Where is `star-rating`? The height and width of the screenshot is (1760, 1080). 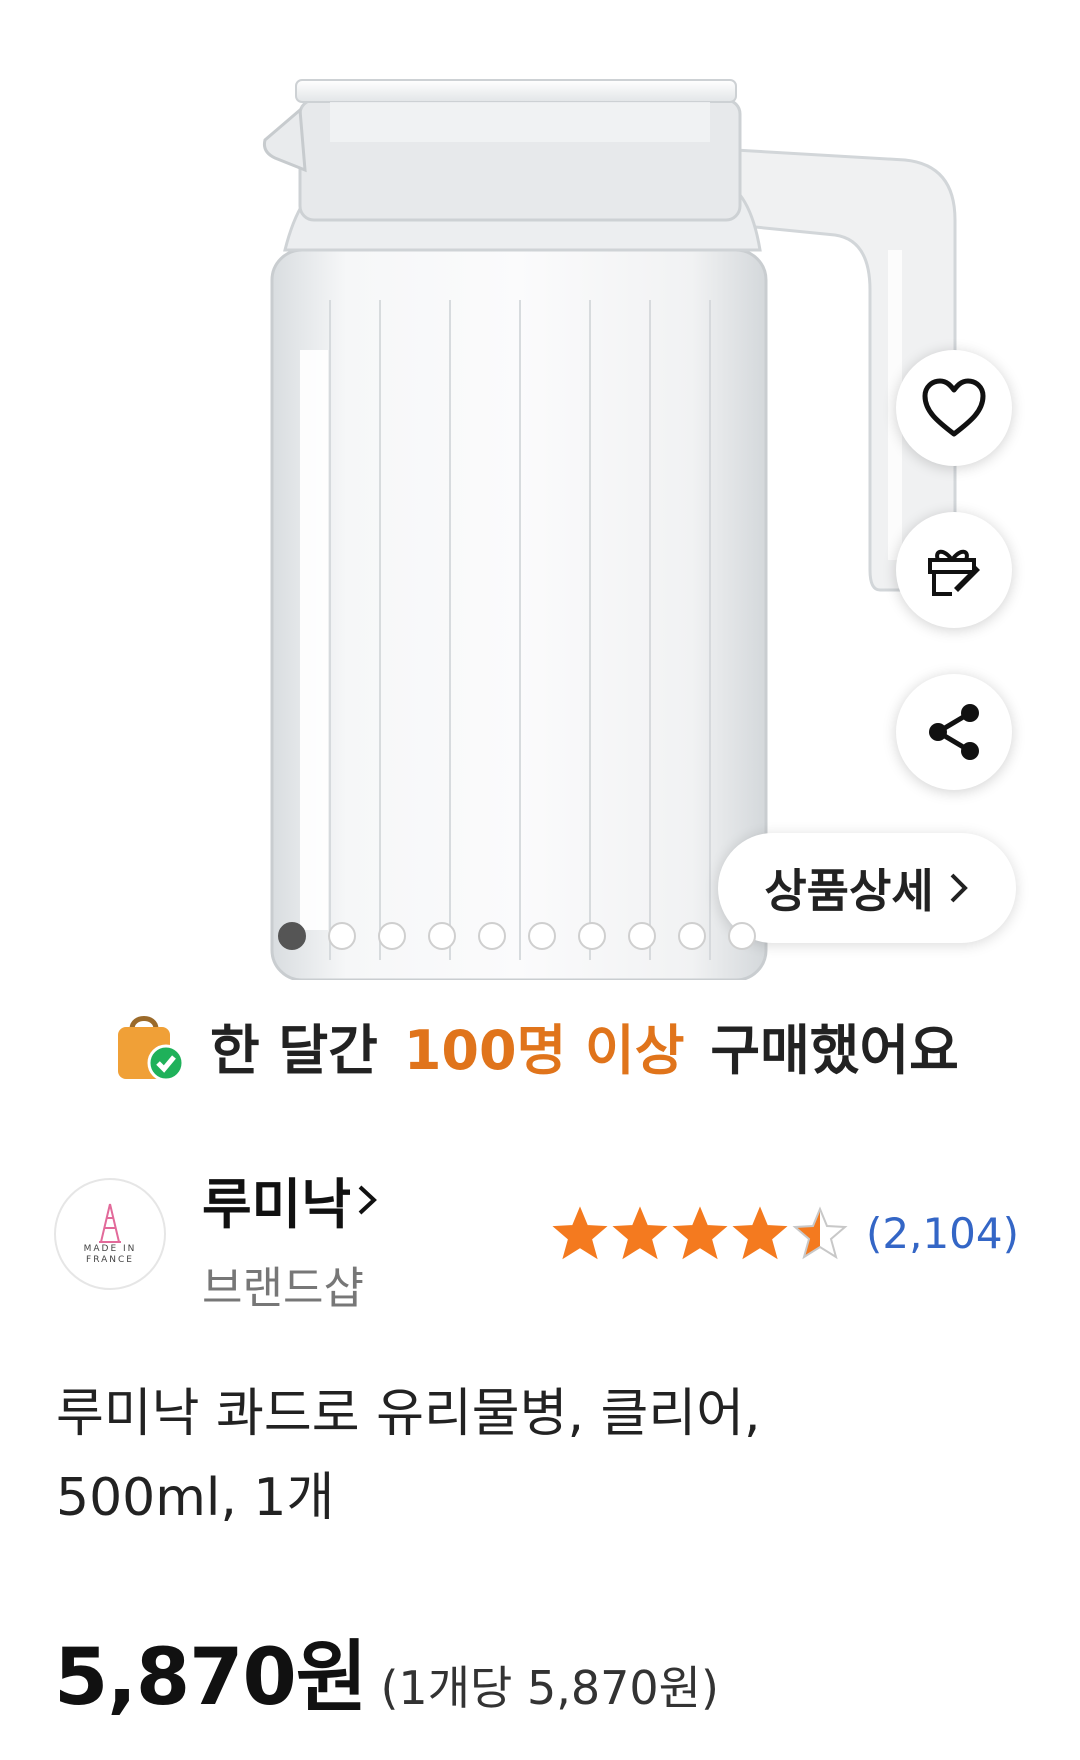 star-rating is located at coordinates (700, 1233).